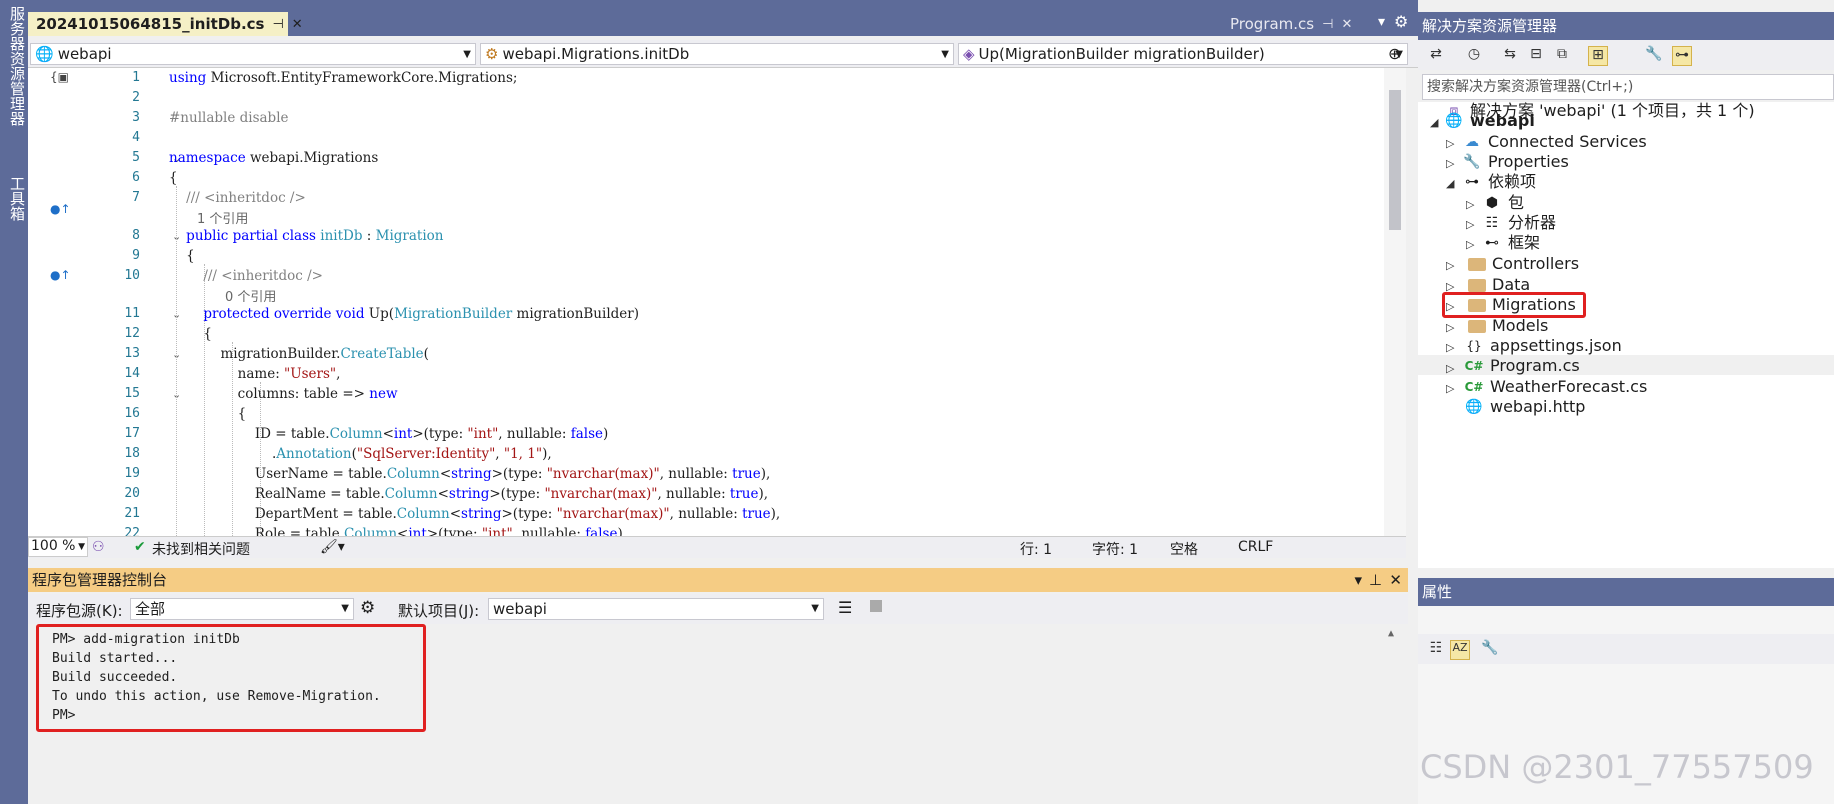 Image resolution: width=1834 pixels, height=804 pixels. Describe the element at coordinates (132, 433) in the screenshot. I see `line-number: 17` at that location.